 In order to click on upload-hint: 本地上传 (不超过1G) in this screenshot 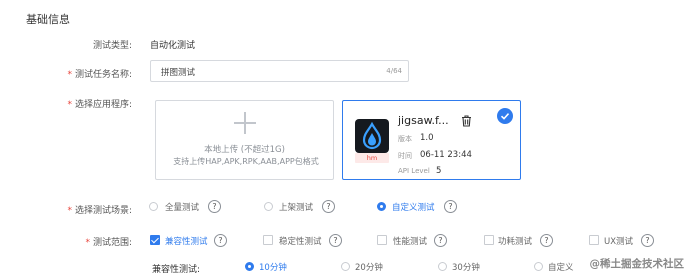, I will do `click(244, 150)`.